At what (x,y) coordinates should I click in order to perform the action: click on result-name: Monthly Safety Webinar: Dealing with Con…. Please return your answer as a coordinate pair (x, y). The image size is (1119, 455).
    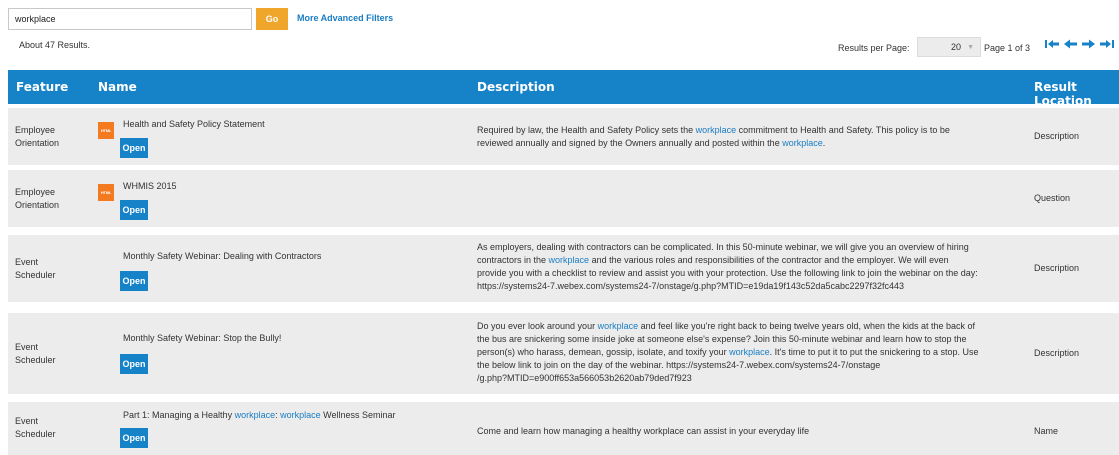
    Looking at the image, I should click on (222, 256).